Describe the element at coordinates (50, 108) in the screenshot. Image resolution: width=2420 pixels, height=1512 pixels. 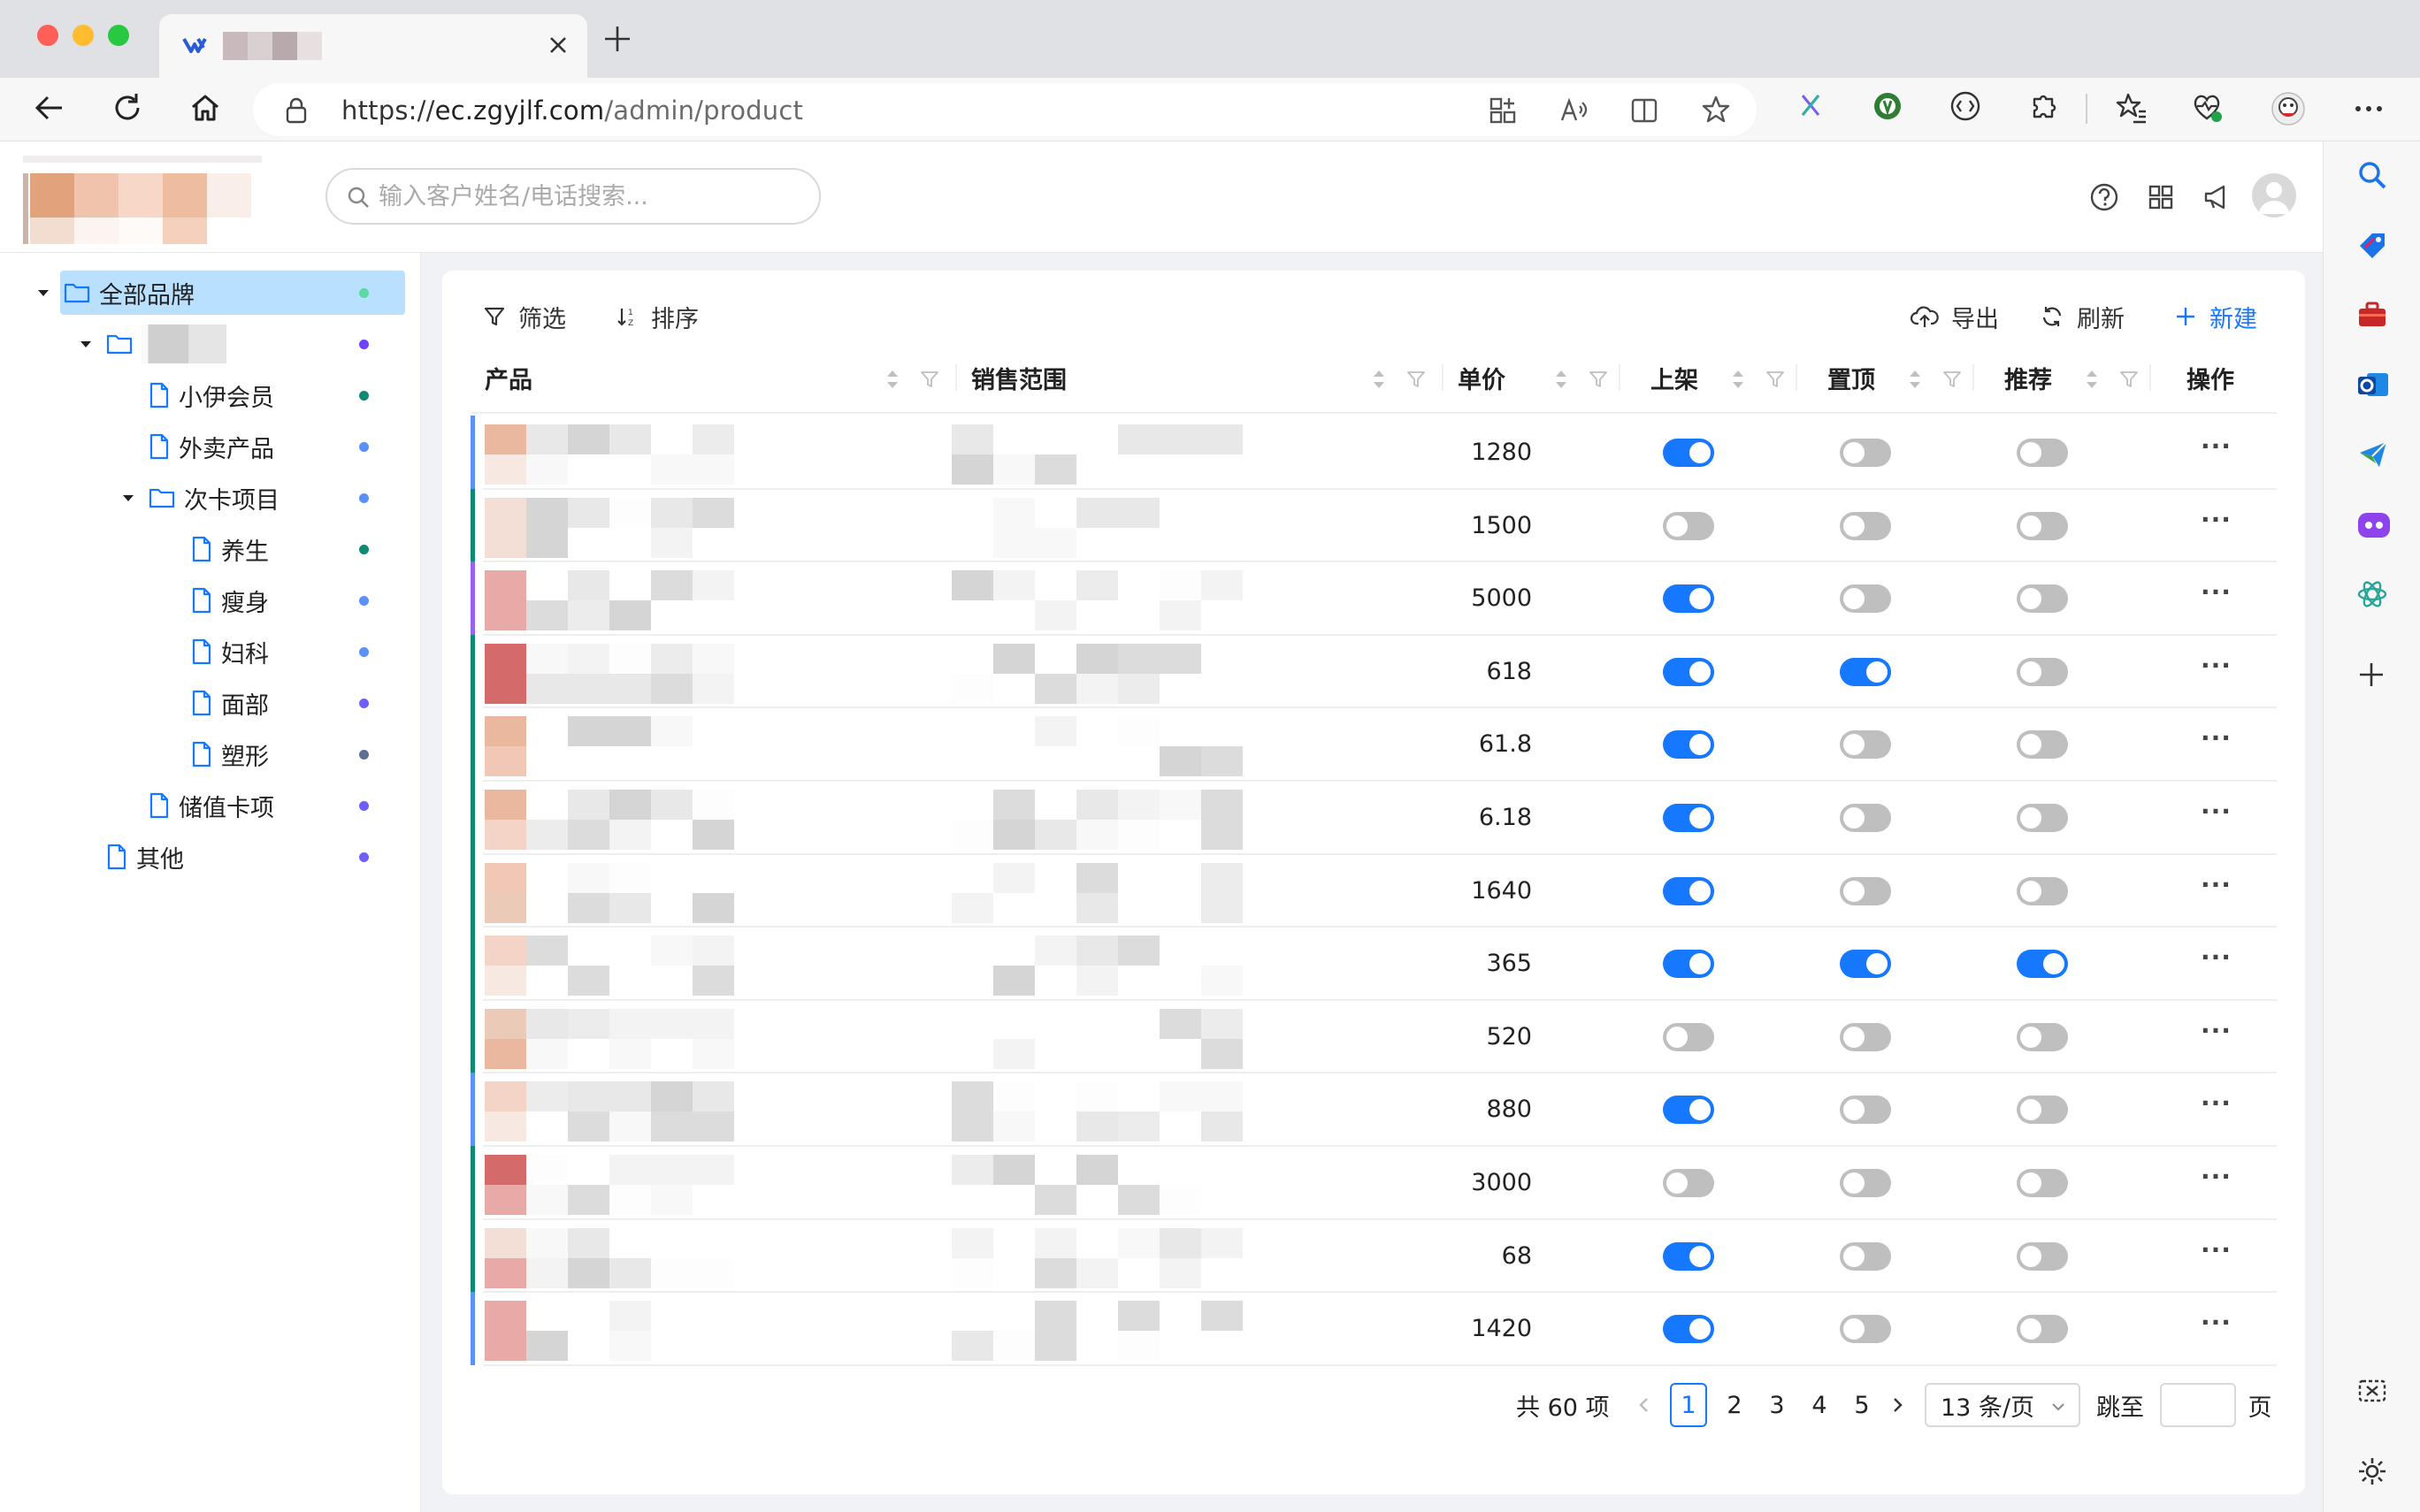
I see `back-icon` at that location.